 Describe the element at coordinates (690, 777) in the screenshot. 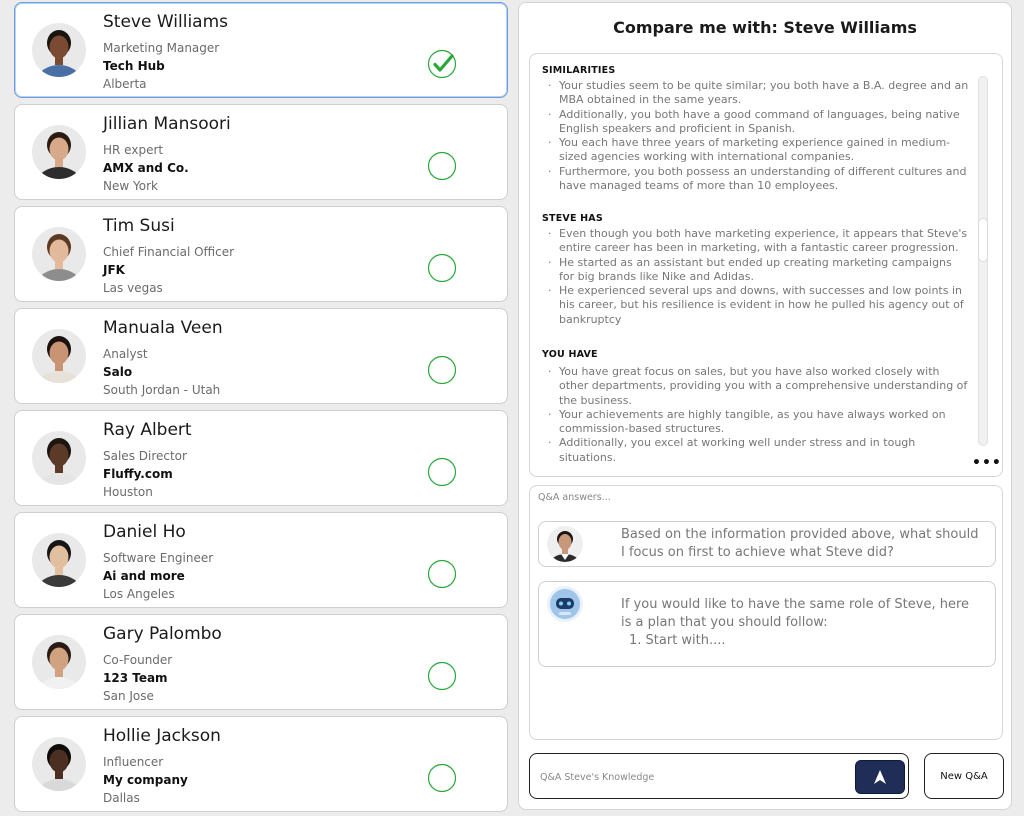

I see `qa-input` at that location.